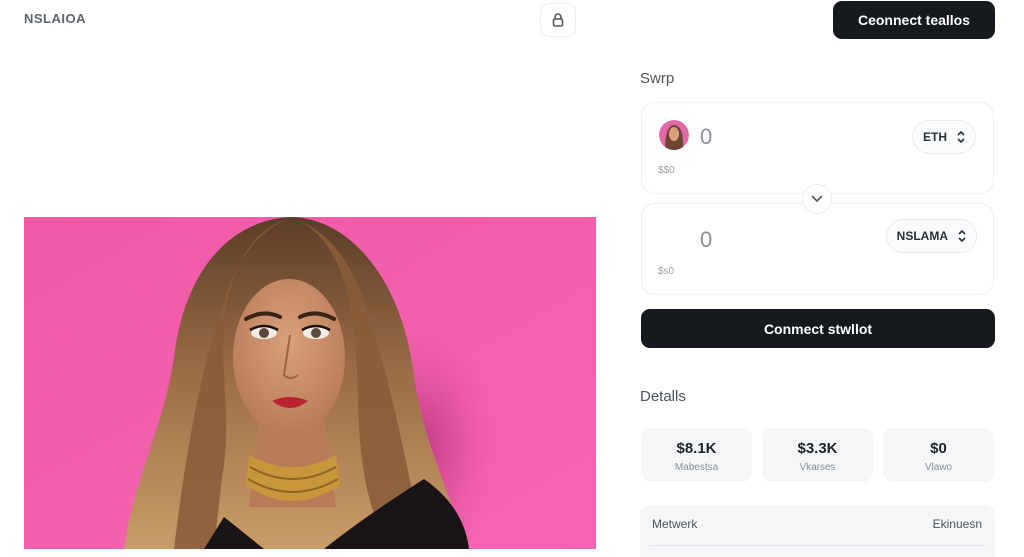  What do you see at coordinates (663, 396) in the screenshot?
I see `details-heading: Detalls` at bounding box center [663, 396].